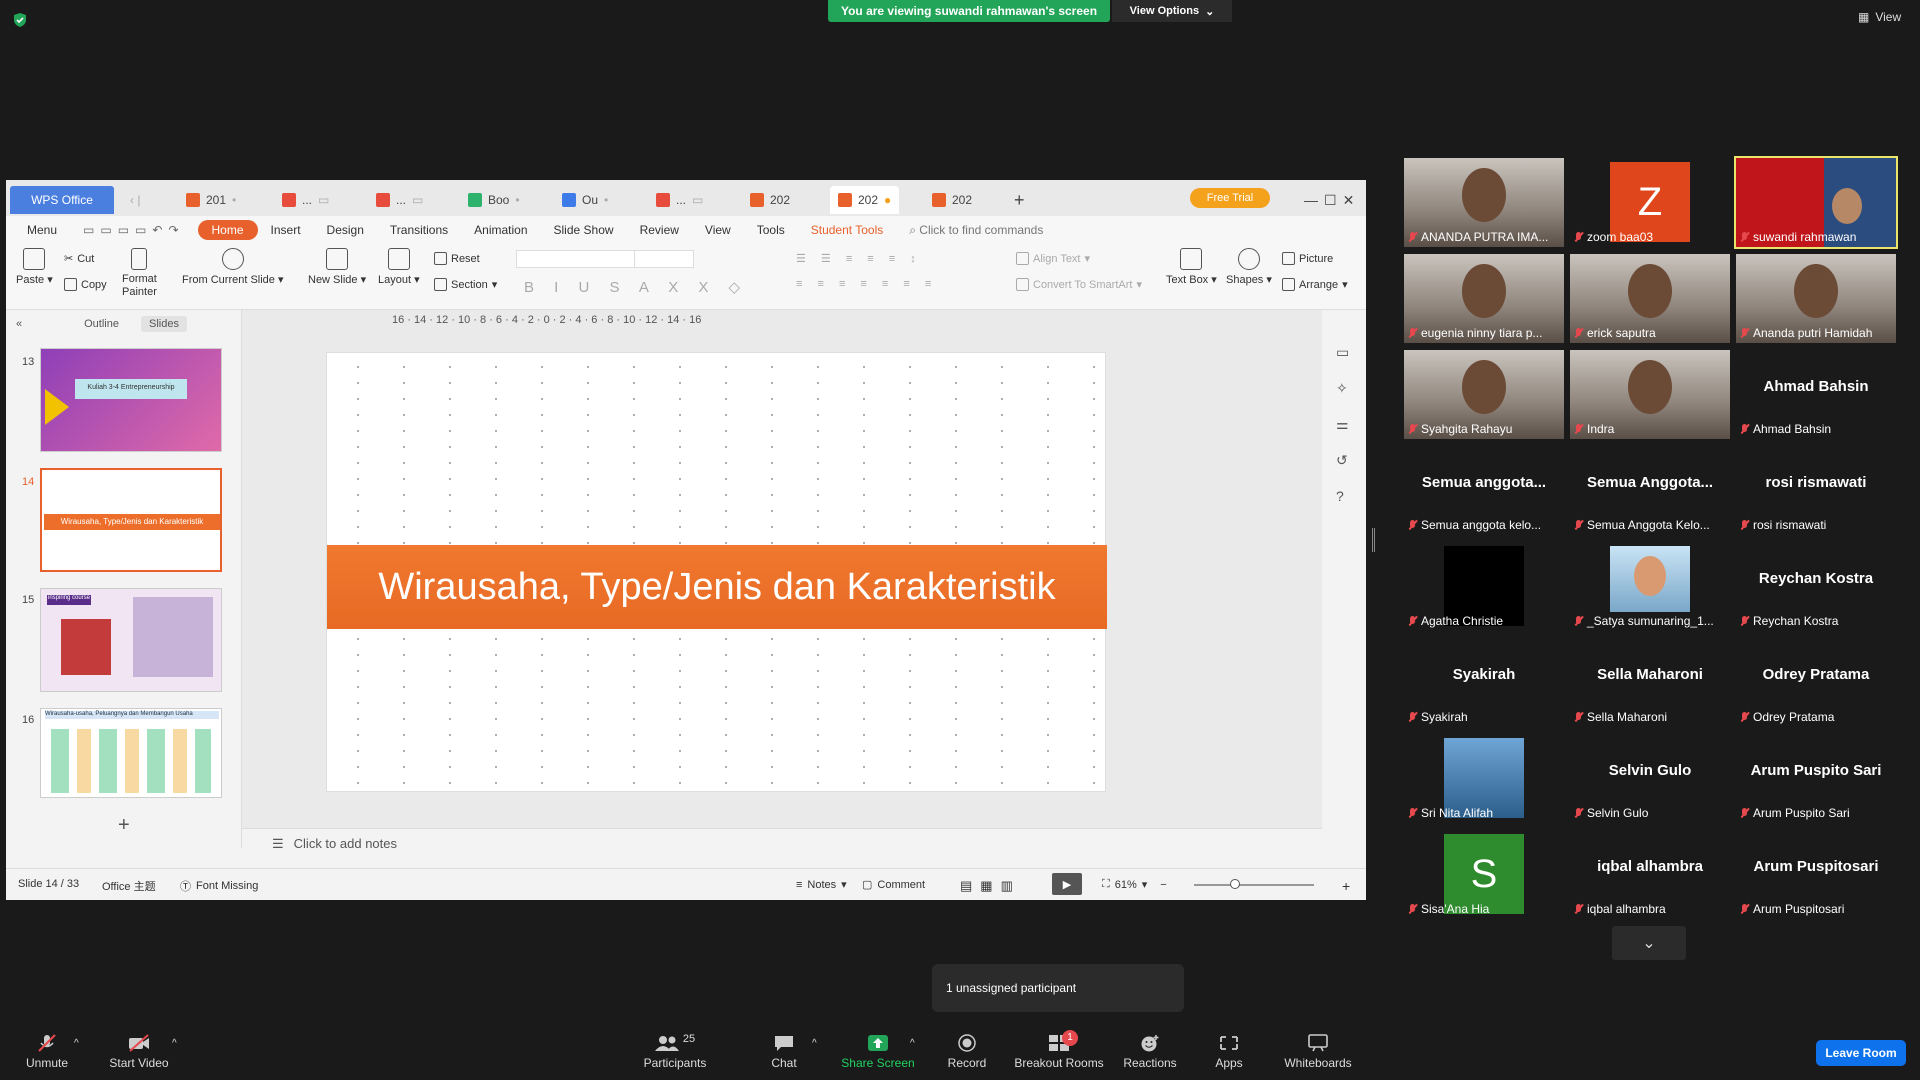 Image resolution: width=1920 pixels, height=1080 pixels. Describe the element at coordinates (500, 230) in the screenshot. I see `menu-animation: Animation` at that location.